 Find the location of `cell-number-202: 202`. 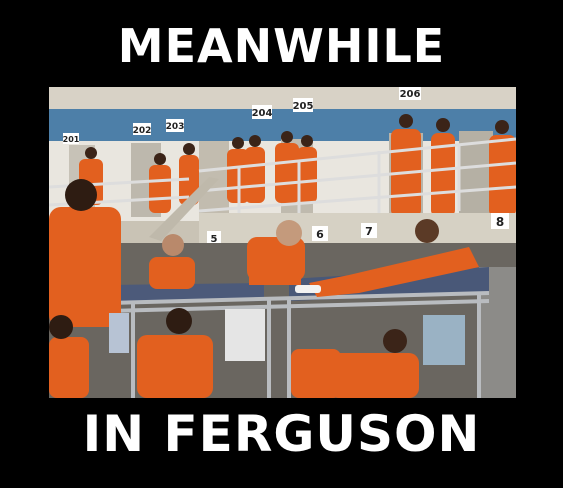

cell-number-202: 202 is located at coordinates (142, 131).